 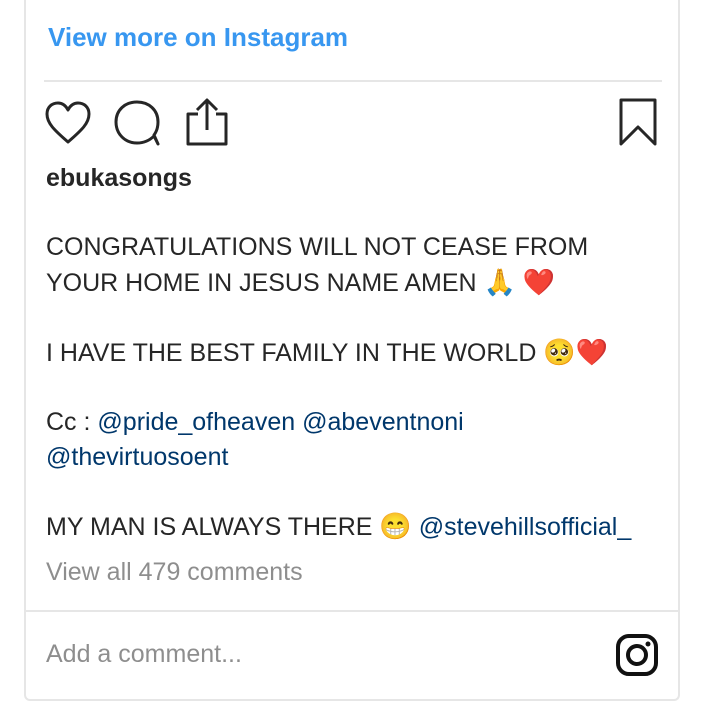 I want to click on bookmark-icon, so click(x=638, y=122).